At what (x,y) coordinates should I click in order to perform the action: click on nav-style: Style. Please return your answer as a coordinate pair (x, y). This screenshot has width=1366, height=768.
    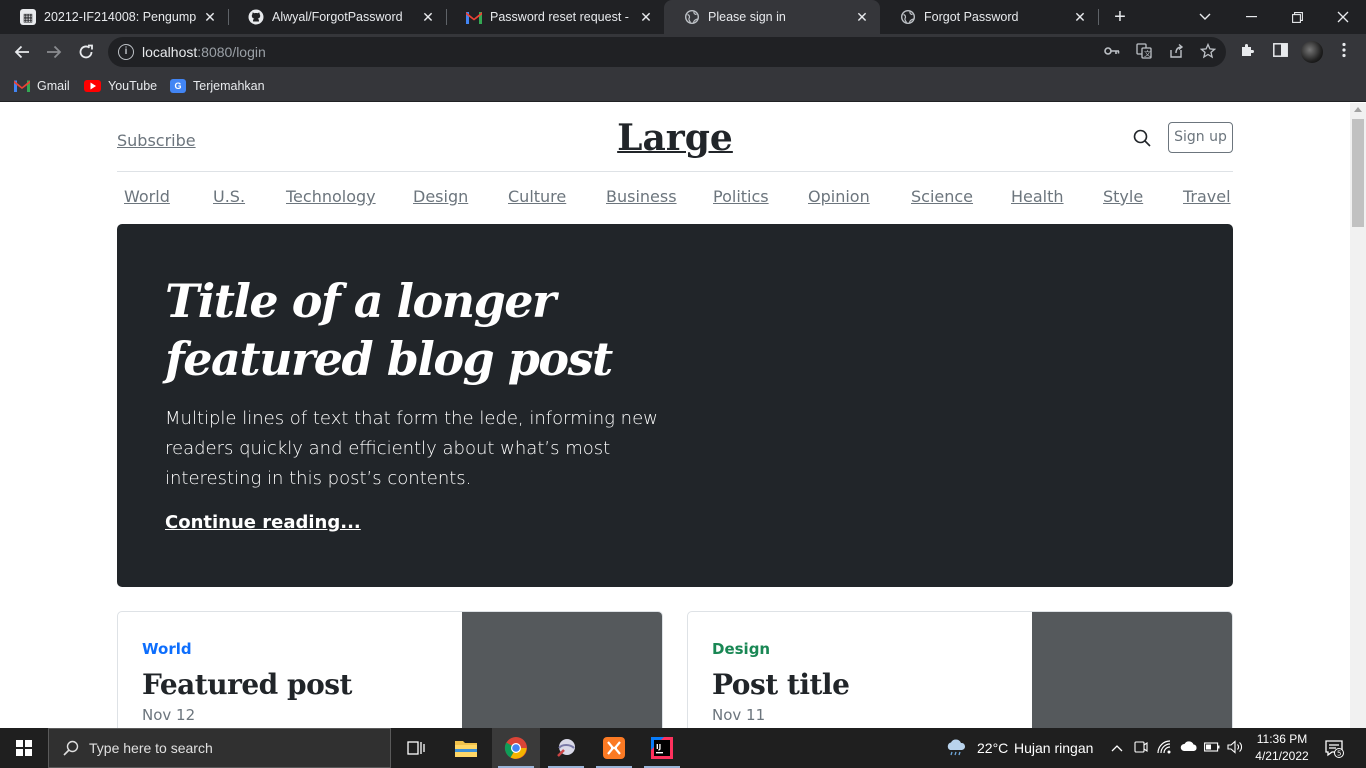
    Looking at the image, I should click on (1123, 196).